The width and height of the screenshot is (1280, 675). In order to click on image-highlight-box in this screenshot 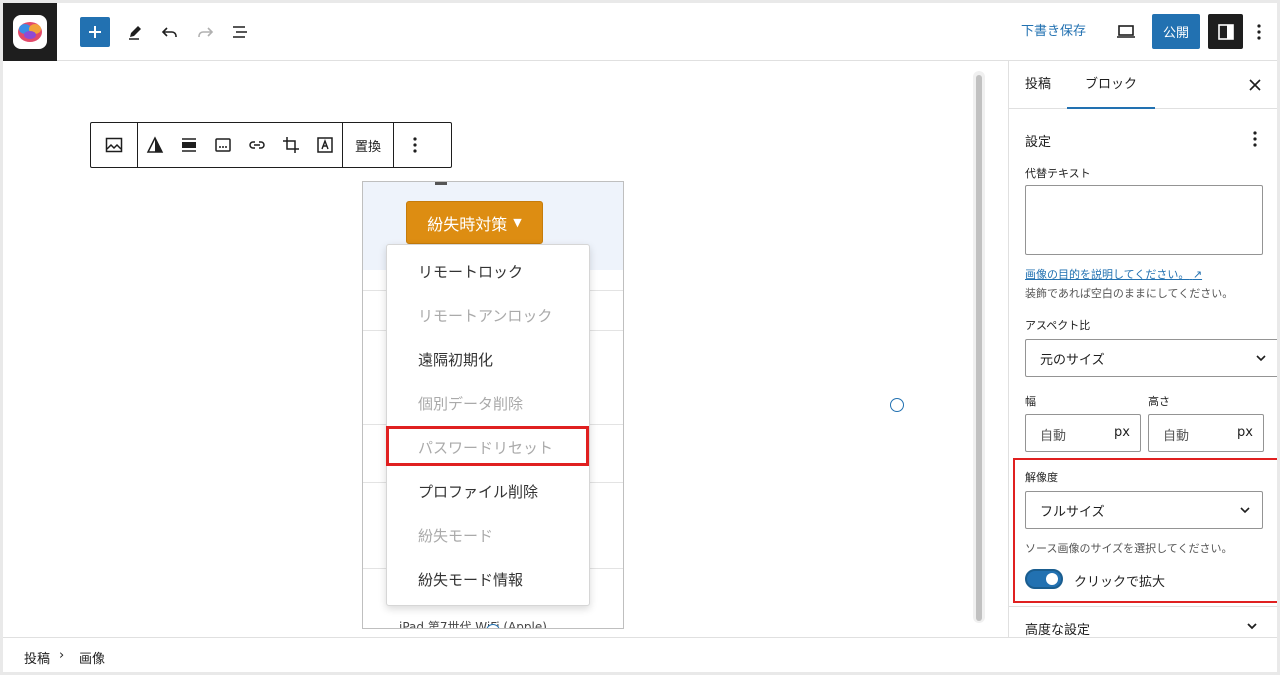, I will do `click(487, 446)`.